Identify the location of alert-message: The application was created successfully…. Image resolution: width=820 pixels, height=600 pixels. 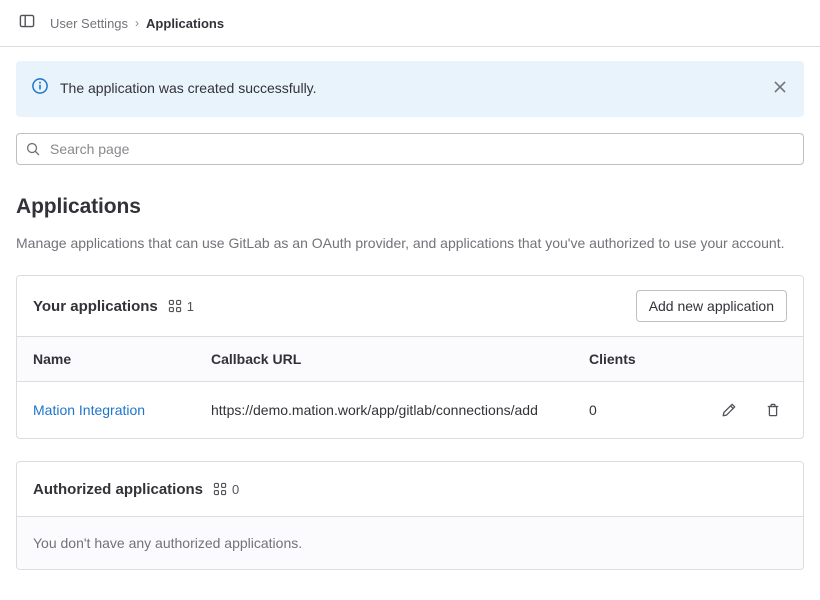
(188, 88).